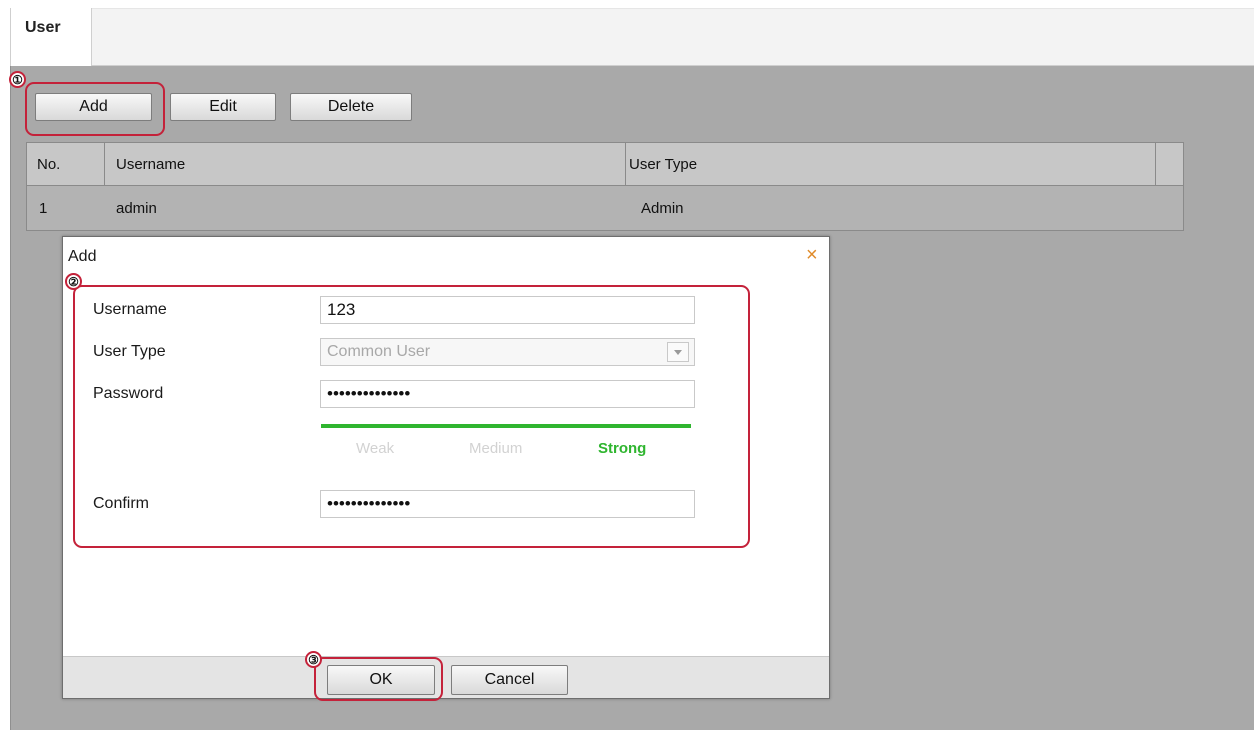  I want to click on chevron-down-icon, so click(678, 352).